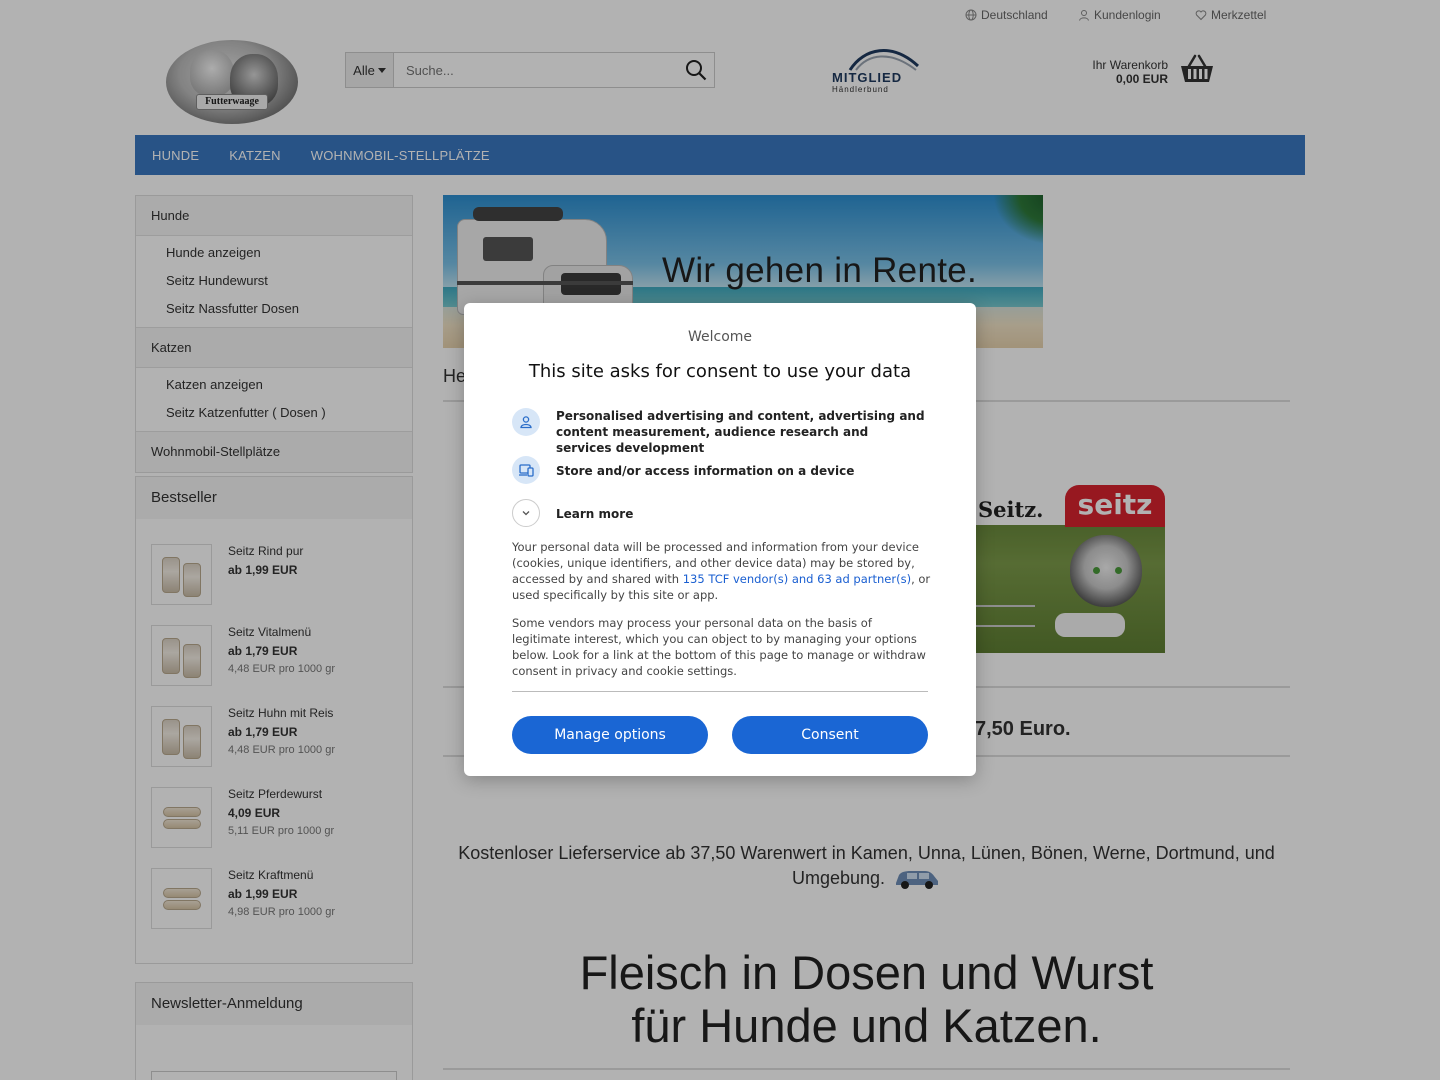 The width and height of the screenshot is (1440, 1080). Describe the element at coordinates (526, 422) in the screenshot. I see `person-icon` at that location.